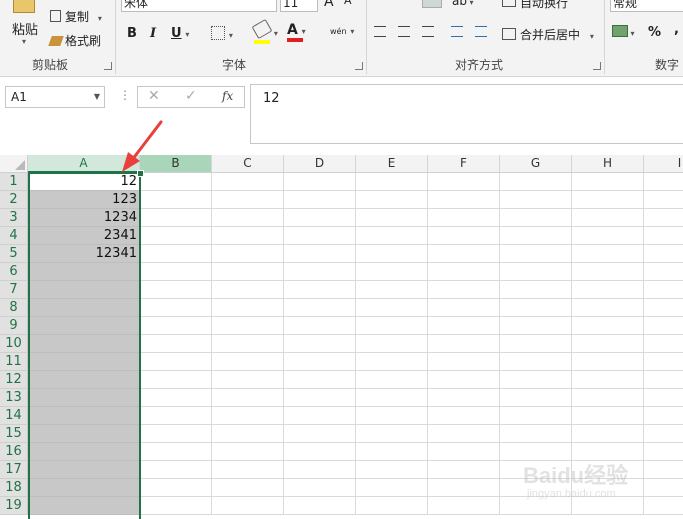  Describe the element at coordinates (427, 31) in the screenshot. I see `text-align-right-icon` at that location.